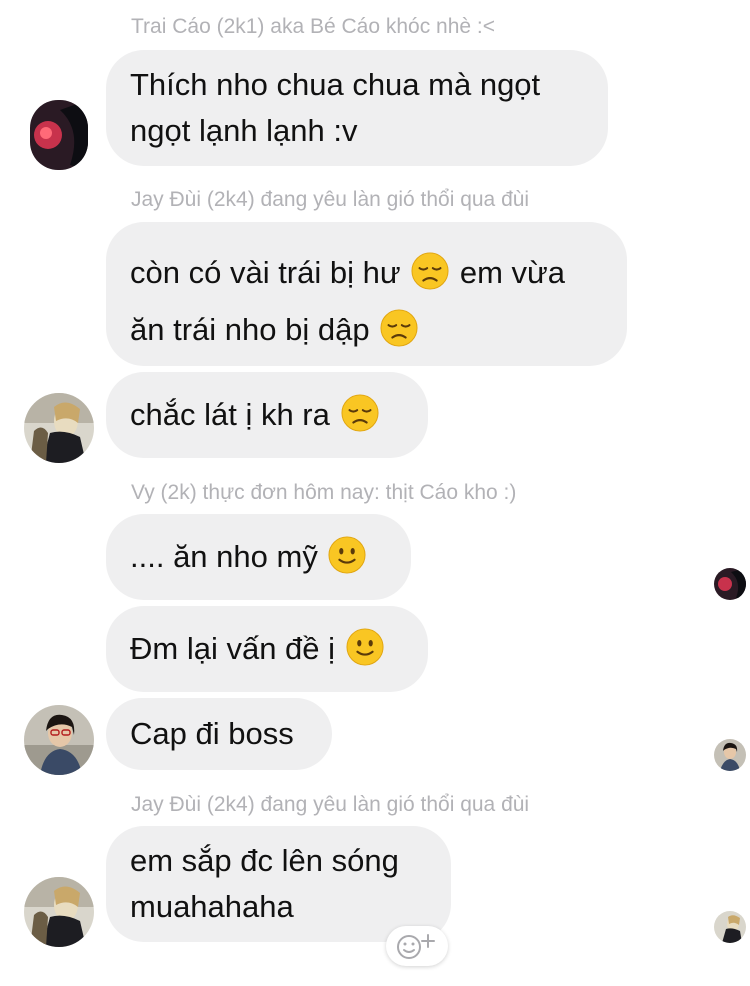 The width and height of the screenshot is (750, 986). Describe the element at coordinates (244, 130) in the screenshot. I see `message-text: ngọt lạnh lạnh :v` at that location.